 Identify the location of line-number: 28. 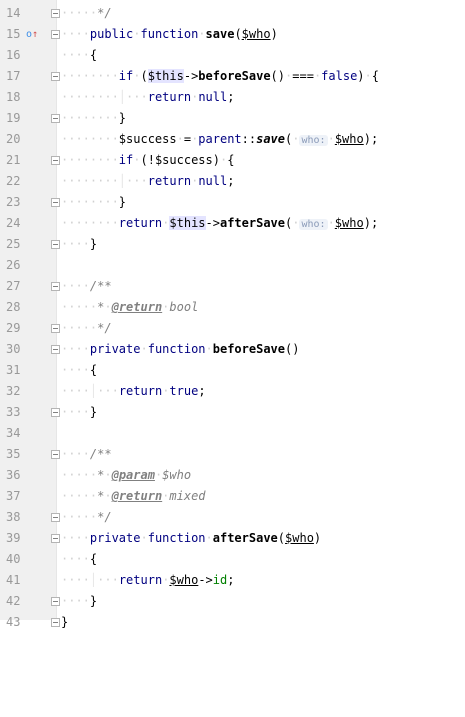
(13, 307).